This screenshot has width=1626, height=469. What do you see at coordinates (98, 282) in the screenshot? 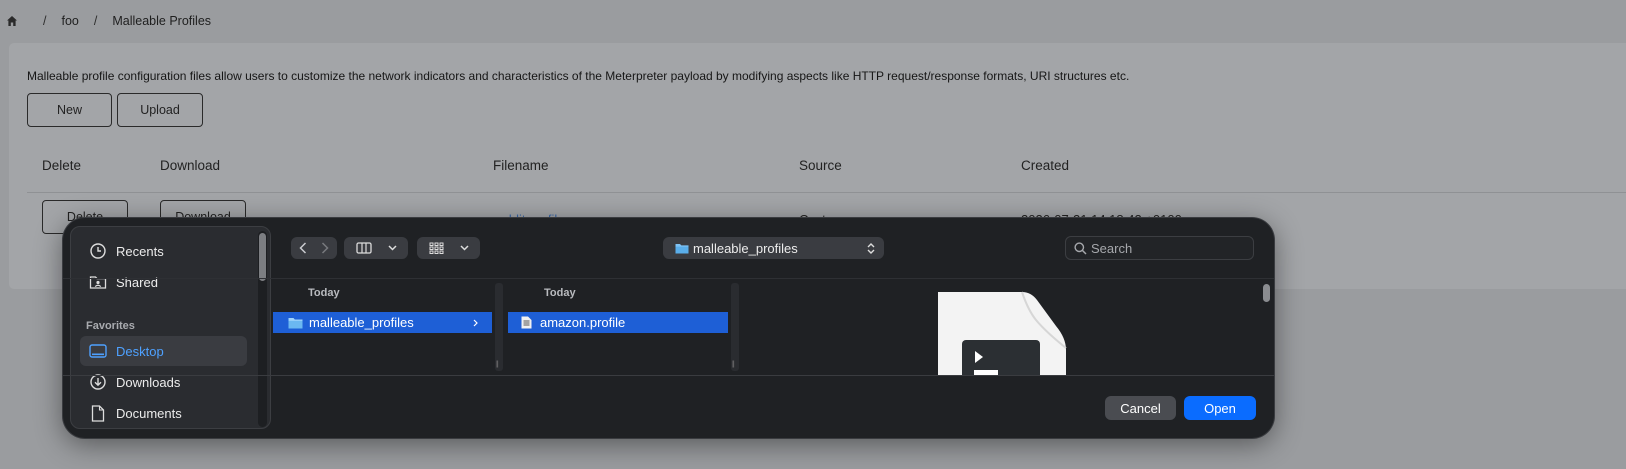
I see `shared-folder-icon` at bounding box center [98, 282].